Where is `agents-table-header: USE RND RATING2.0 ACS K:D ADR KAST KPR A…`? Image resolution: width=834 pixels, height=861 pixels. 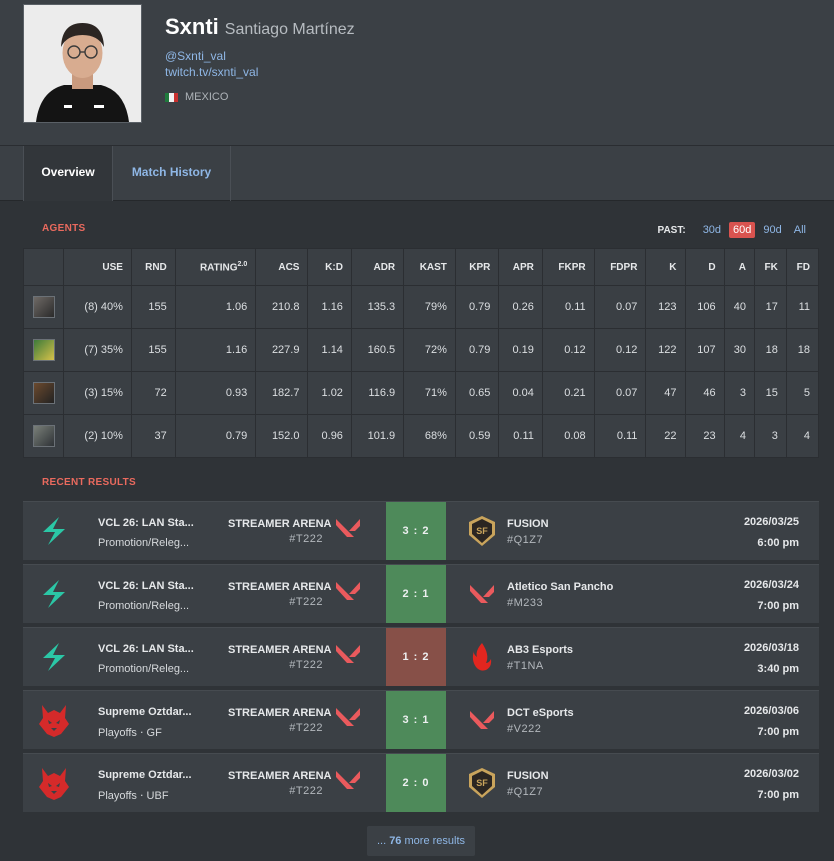
agents-table-header: USE RND RATING2.0 ACS K:D ADR KAST KPR A… is located at coordinates (421, 267).